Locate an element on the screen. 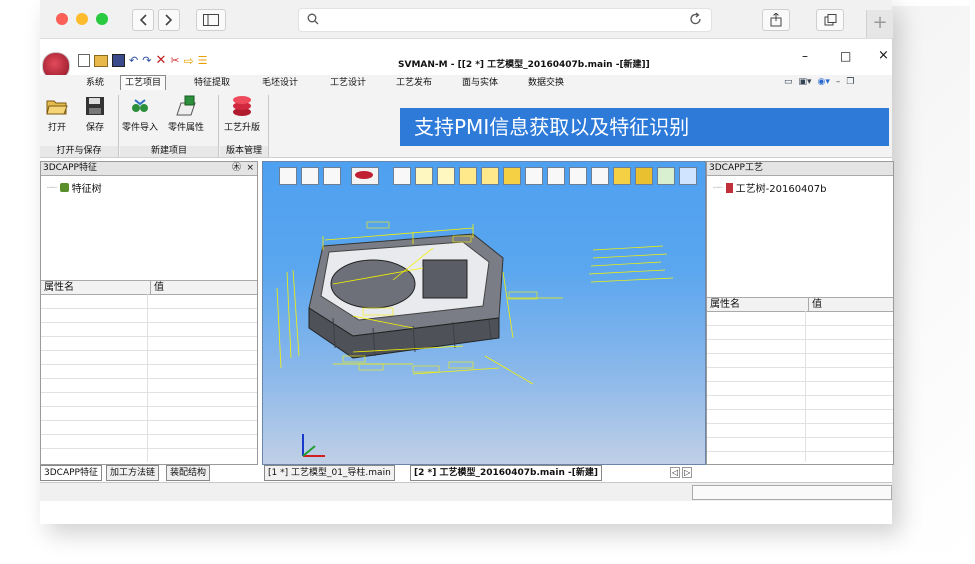  process-tree-label: 工艺树-20160407b is located at coordinates (781, 189).